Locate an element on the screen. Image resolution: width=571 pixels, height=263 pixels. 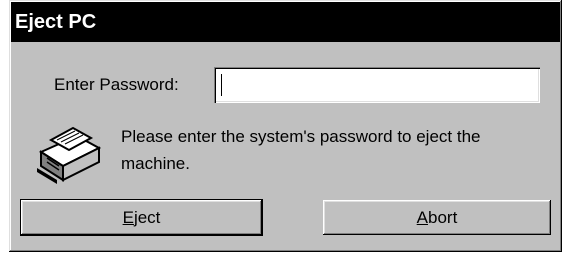
pc-card-drive-icon is located at coordinates (69, 155).